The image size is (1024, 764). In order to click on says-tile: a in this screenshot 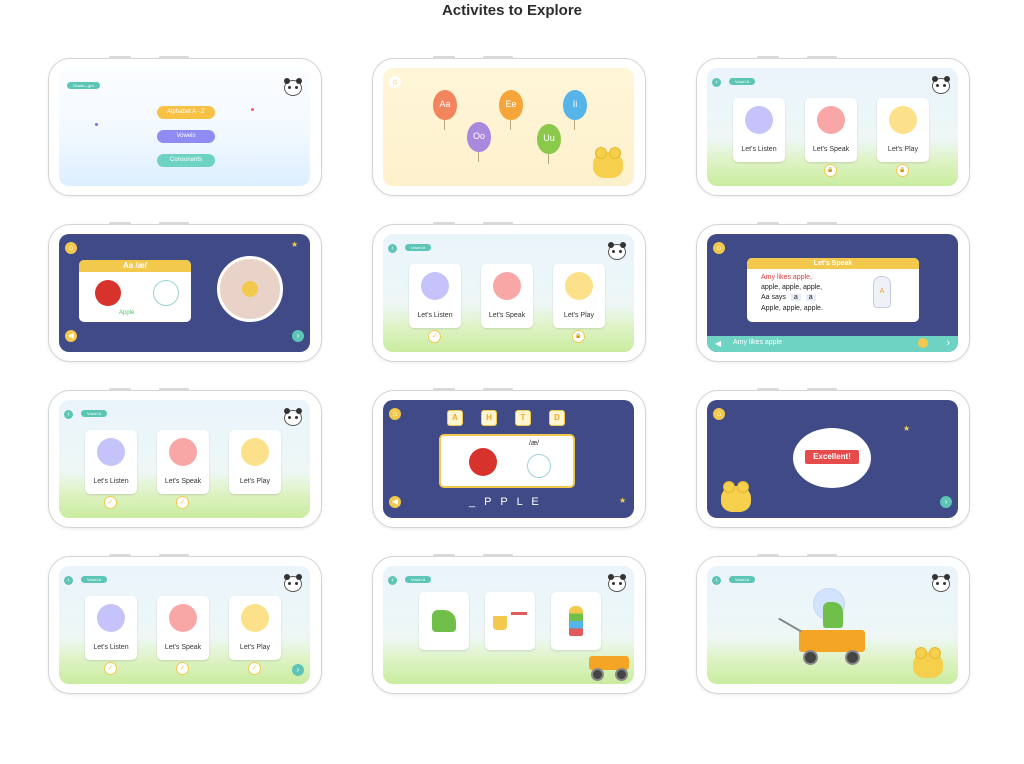, I will do `click(810, 297)`.